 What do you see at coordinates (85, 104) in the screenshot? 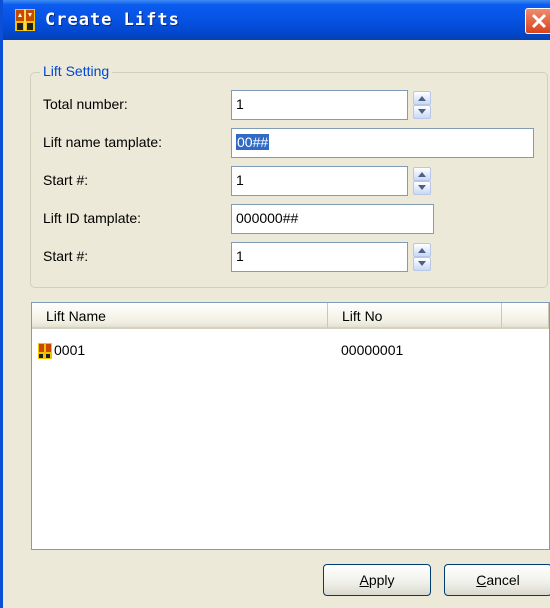
I see `total-number-label: Total number:` at bounding box center [85, 104].